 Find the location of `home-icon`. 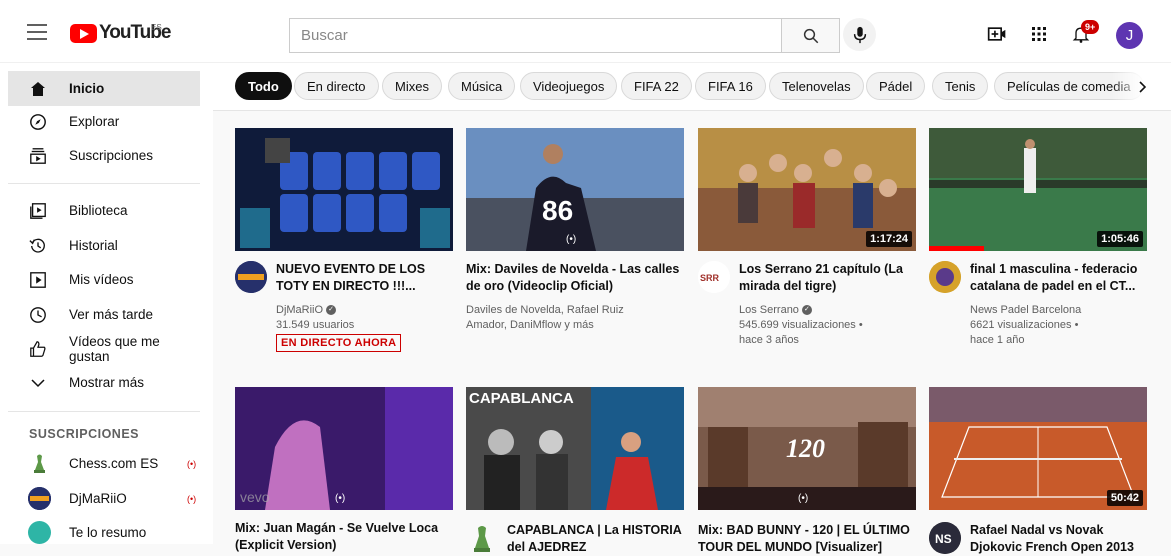

home-icon is located at coordinates (38, 89).